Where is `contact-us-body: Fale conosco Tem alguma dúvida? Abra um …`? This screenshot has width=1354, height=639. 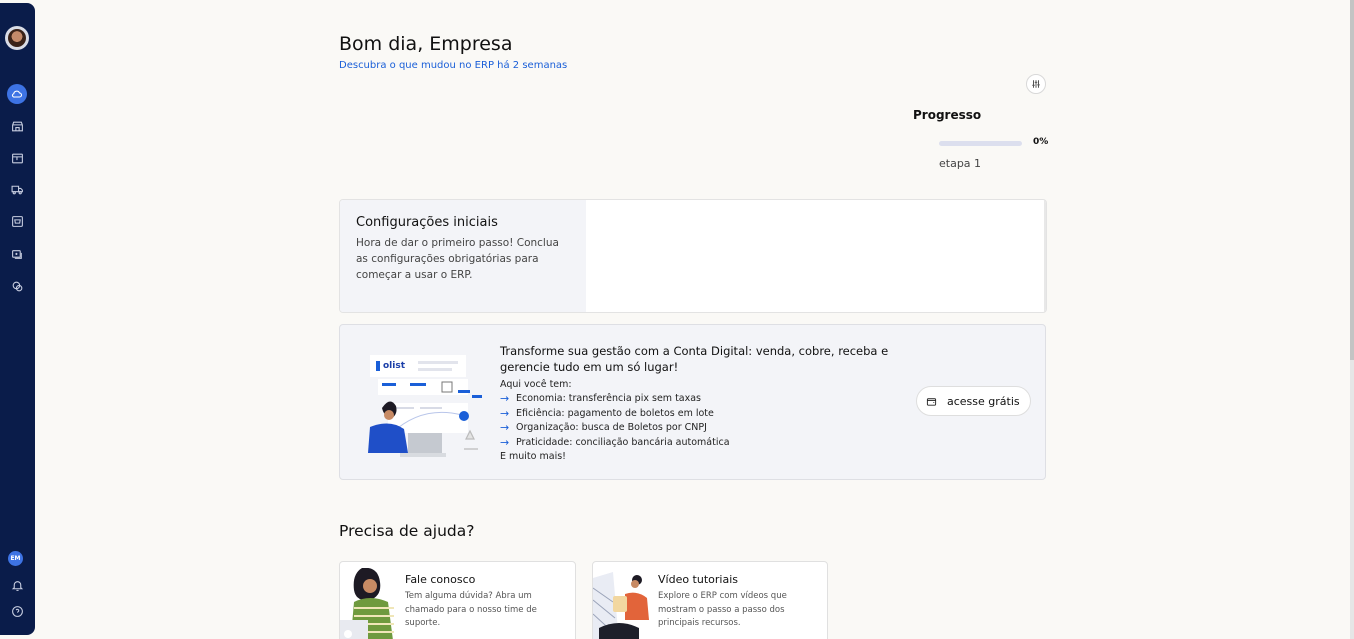
contact-us-body: Fale conosco Tem alguma dúvida? Abra um … is located at coordinates (485, 602).